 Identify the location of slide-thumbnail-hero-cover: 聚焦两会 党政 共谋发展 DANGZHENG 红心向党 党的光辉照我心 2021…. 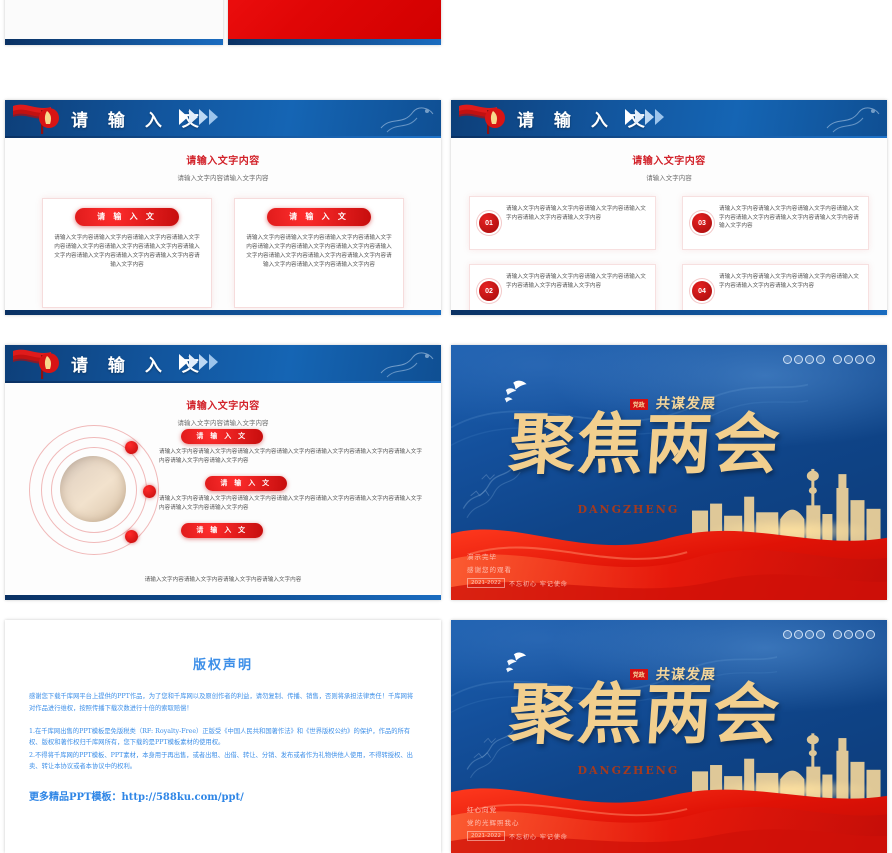
(669, 736).